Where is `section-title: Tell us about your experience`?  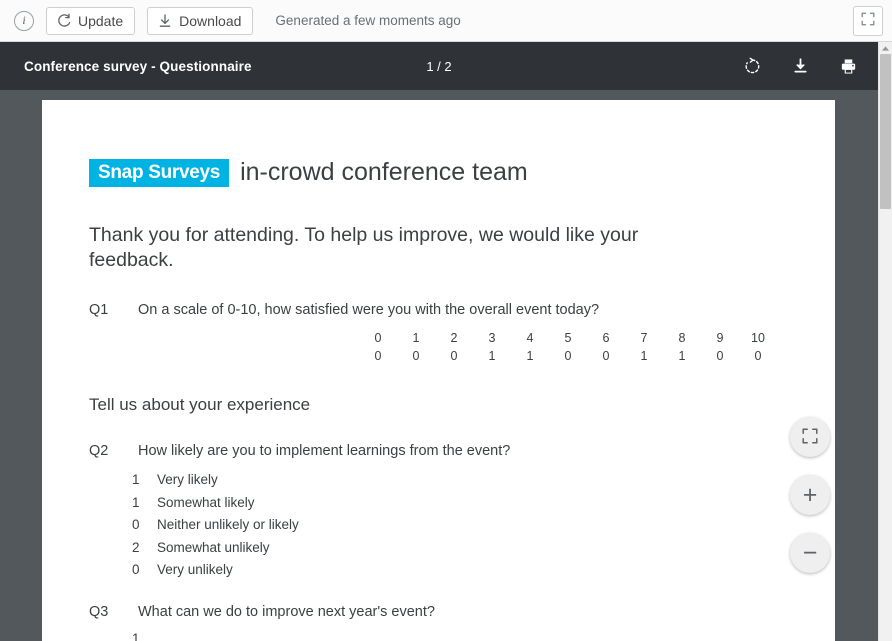 section-title: Tell us about your experience is located at coordinates (200, 404).